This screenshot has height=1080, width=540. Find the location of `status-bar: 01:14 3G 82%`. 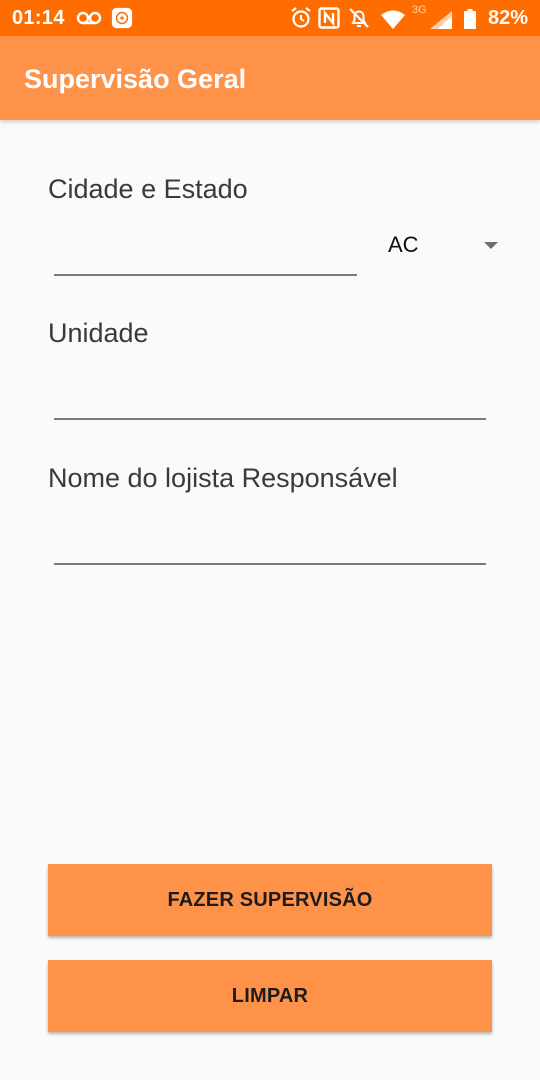

status-bar: 01:14 3G 82% is located at coordinates (270, 18).